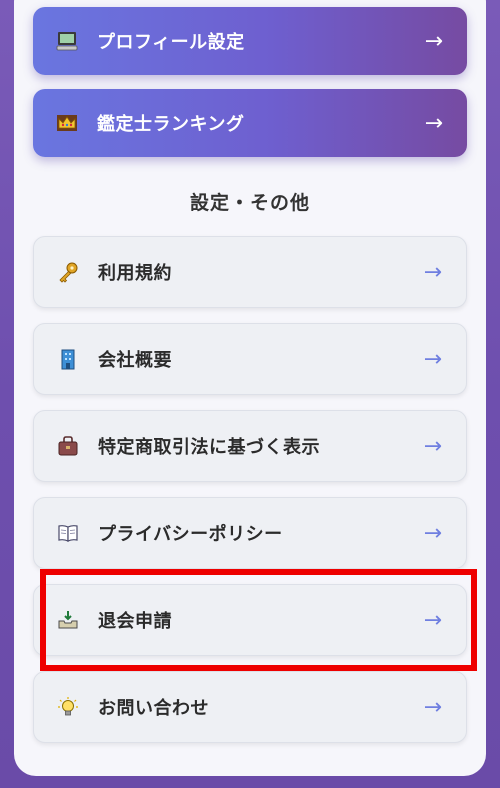  What do you see at coordinates (250, 41) in the screenshot?
I see `profile-settings-button: プロフィール設定 →` at bounding box center [250, 41].